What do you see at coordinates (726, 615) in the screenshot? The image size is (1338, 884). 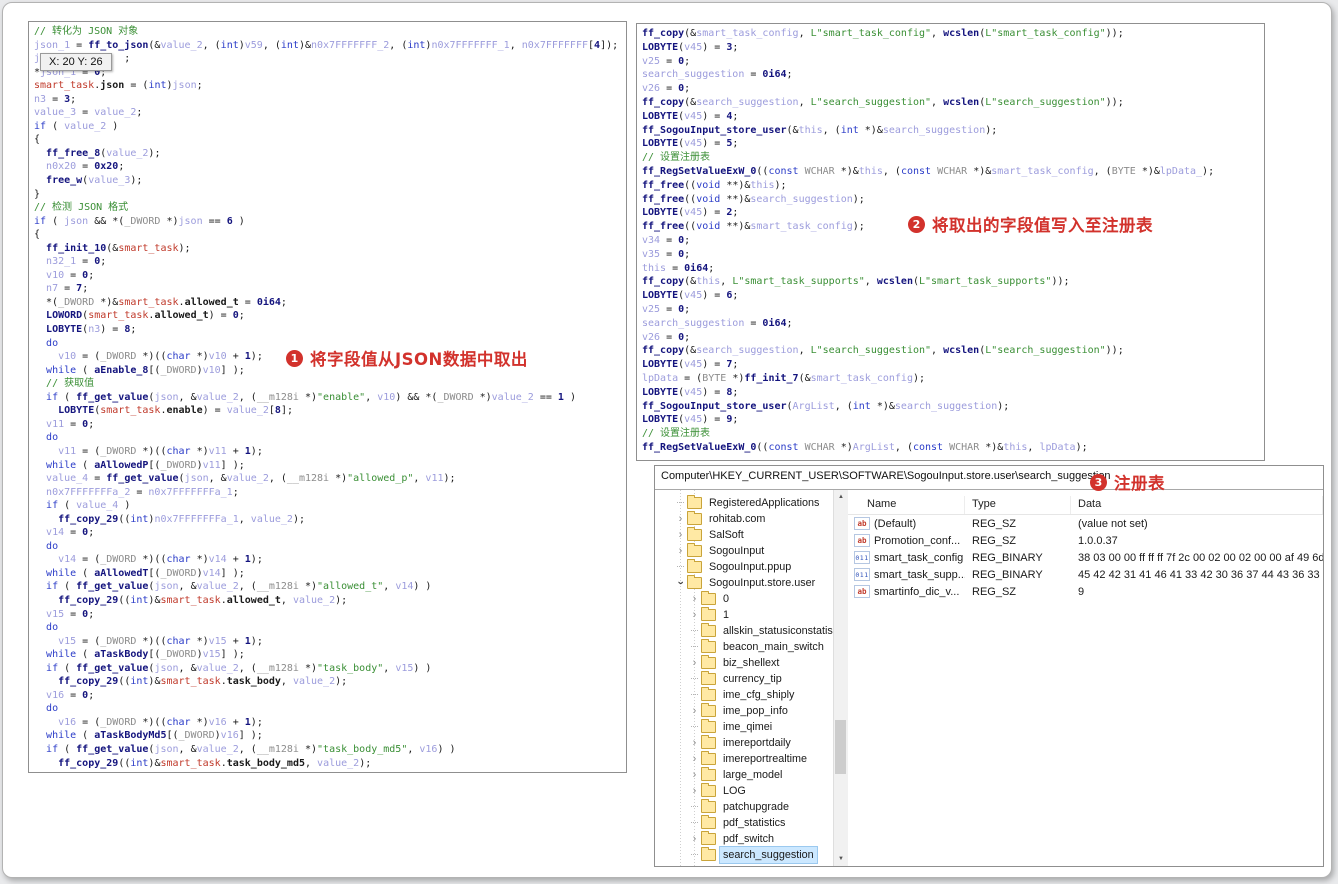 I see `tree-item-label: 1` at bounding box center [726, 615].